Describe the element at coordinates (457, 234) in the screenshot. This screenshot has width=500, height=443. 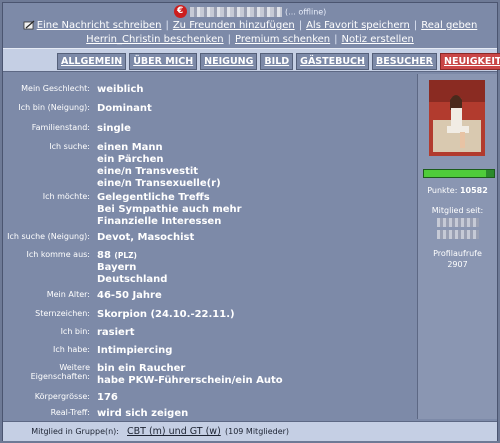
I see `member-since-time-blurred` at that location.